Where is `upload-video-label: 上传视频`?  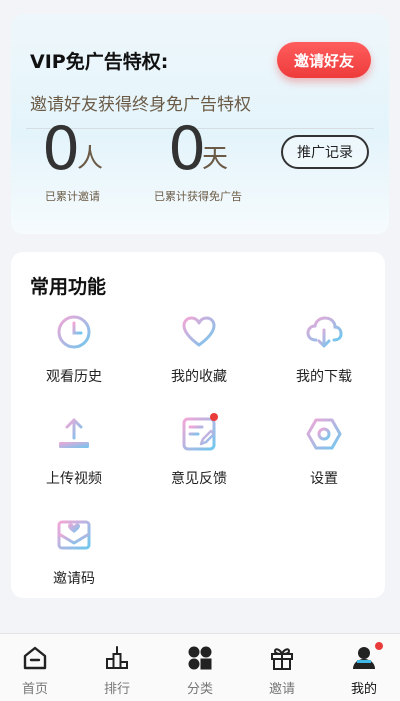
upload-video-label: 上传视频 is located at coordinates (74, 479).